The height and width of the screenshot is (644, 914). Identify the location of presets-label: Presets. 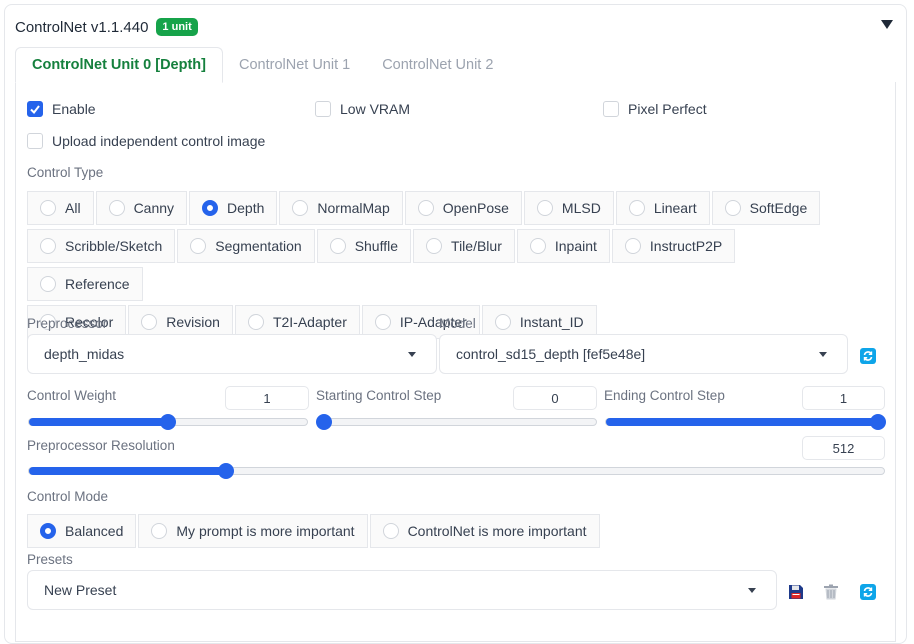
(50, 559).